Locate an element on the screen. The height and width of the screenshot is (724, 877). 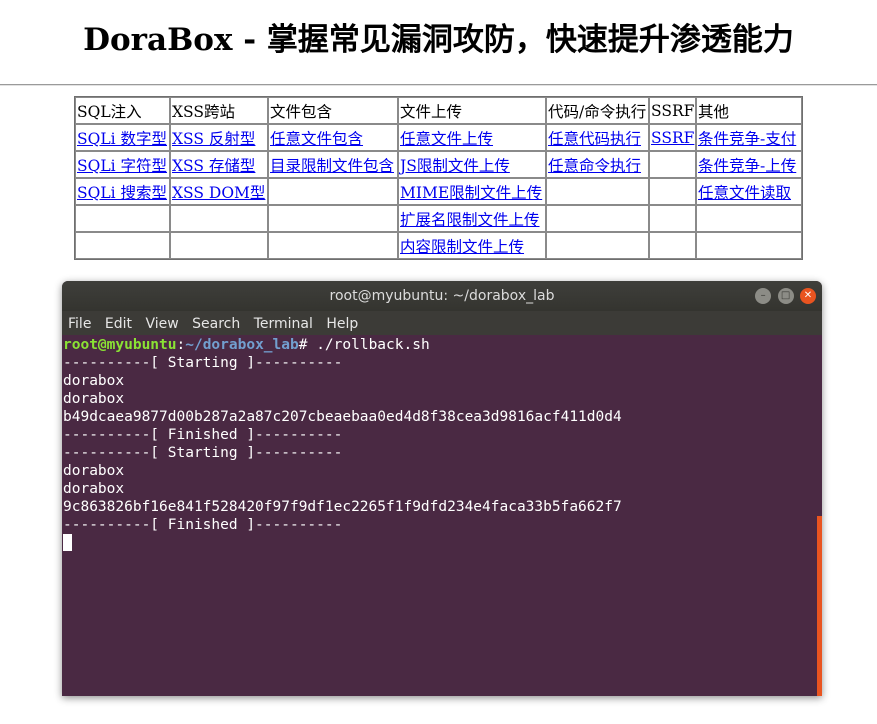
link-arbitrary-file-inclusion: 任意文件包含 is located at coordinates (316, 139).